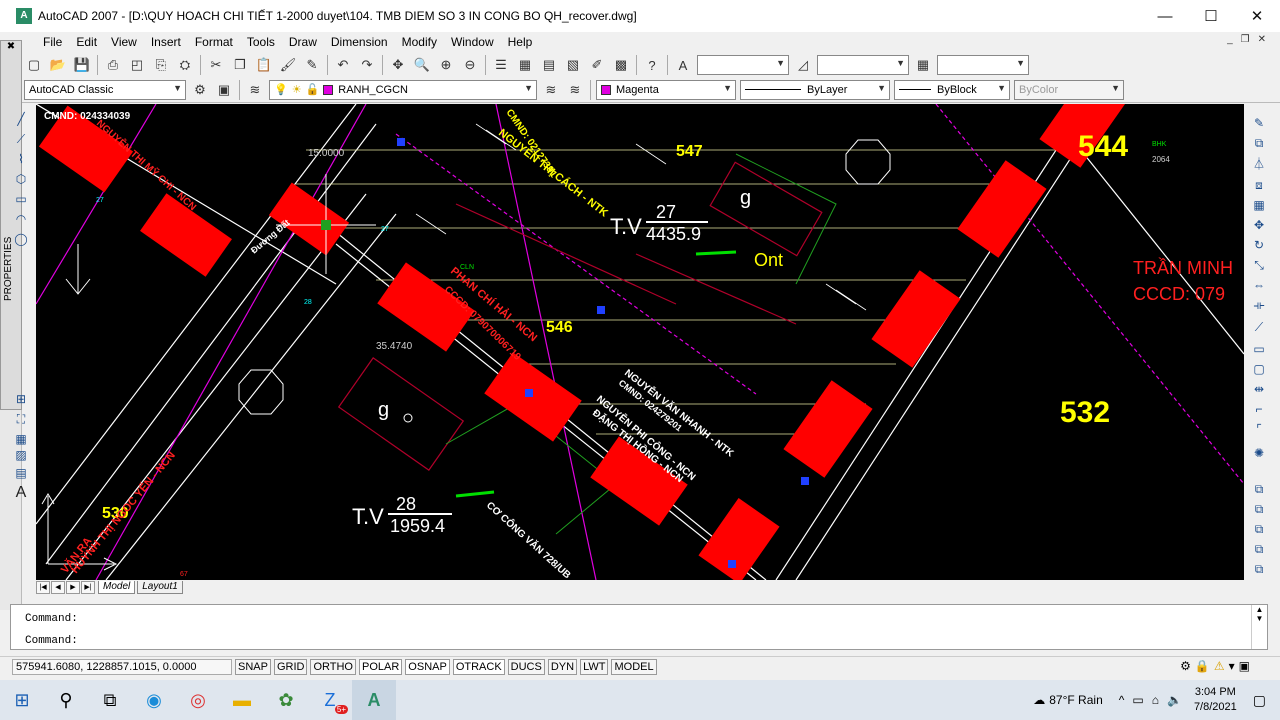 The width and height of the screenshot is (1280, 720). Describe the element at coordinates (520, 42) in the screenshot. I see `menu-help: Help` at that location.